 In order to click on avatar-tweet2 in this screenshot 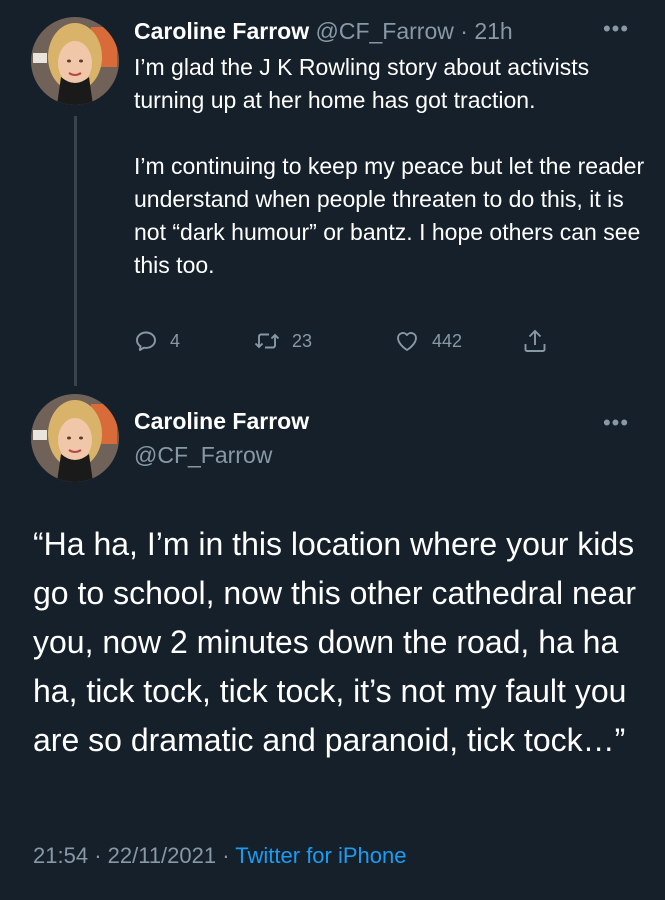, I will do `click(75, 438)`.